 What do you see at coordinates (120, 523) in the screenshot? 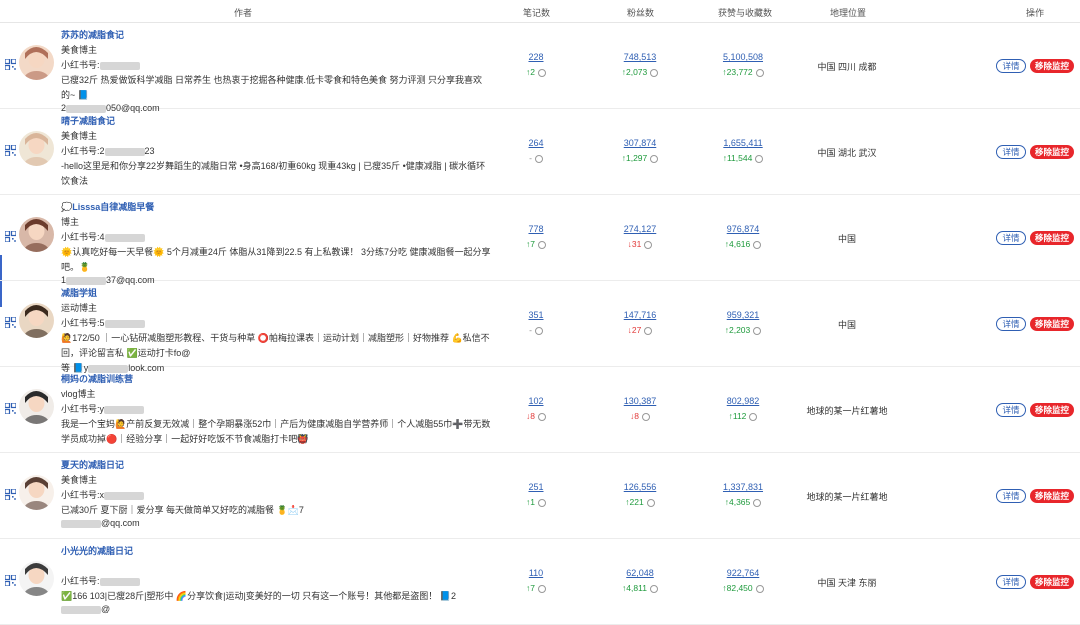
I see `email-suffix: @qq.com` at bounding box center [120, 523].